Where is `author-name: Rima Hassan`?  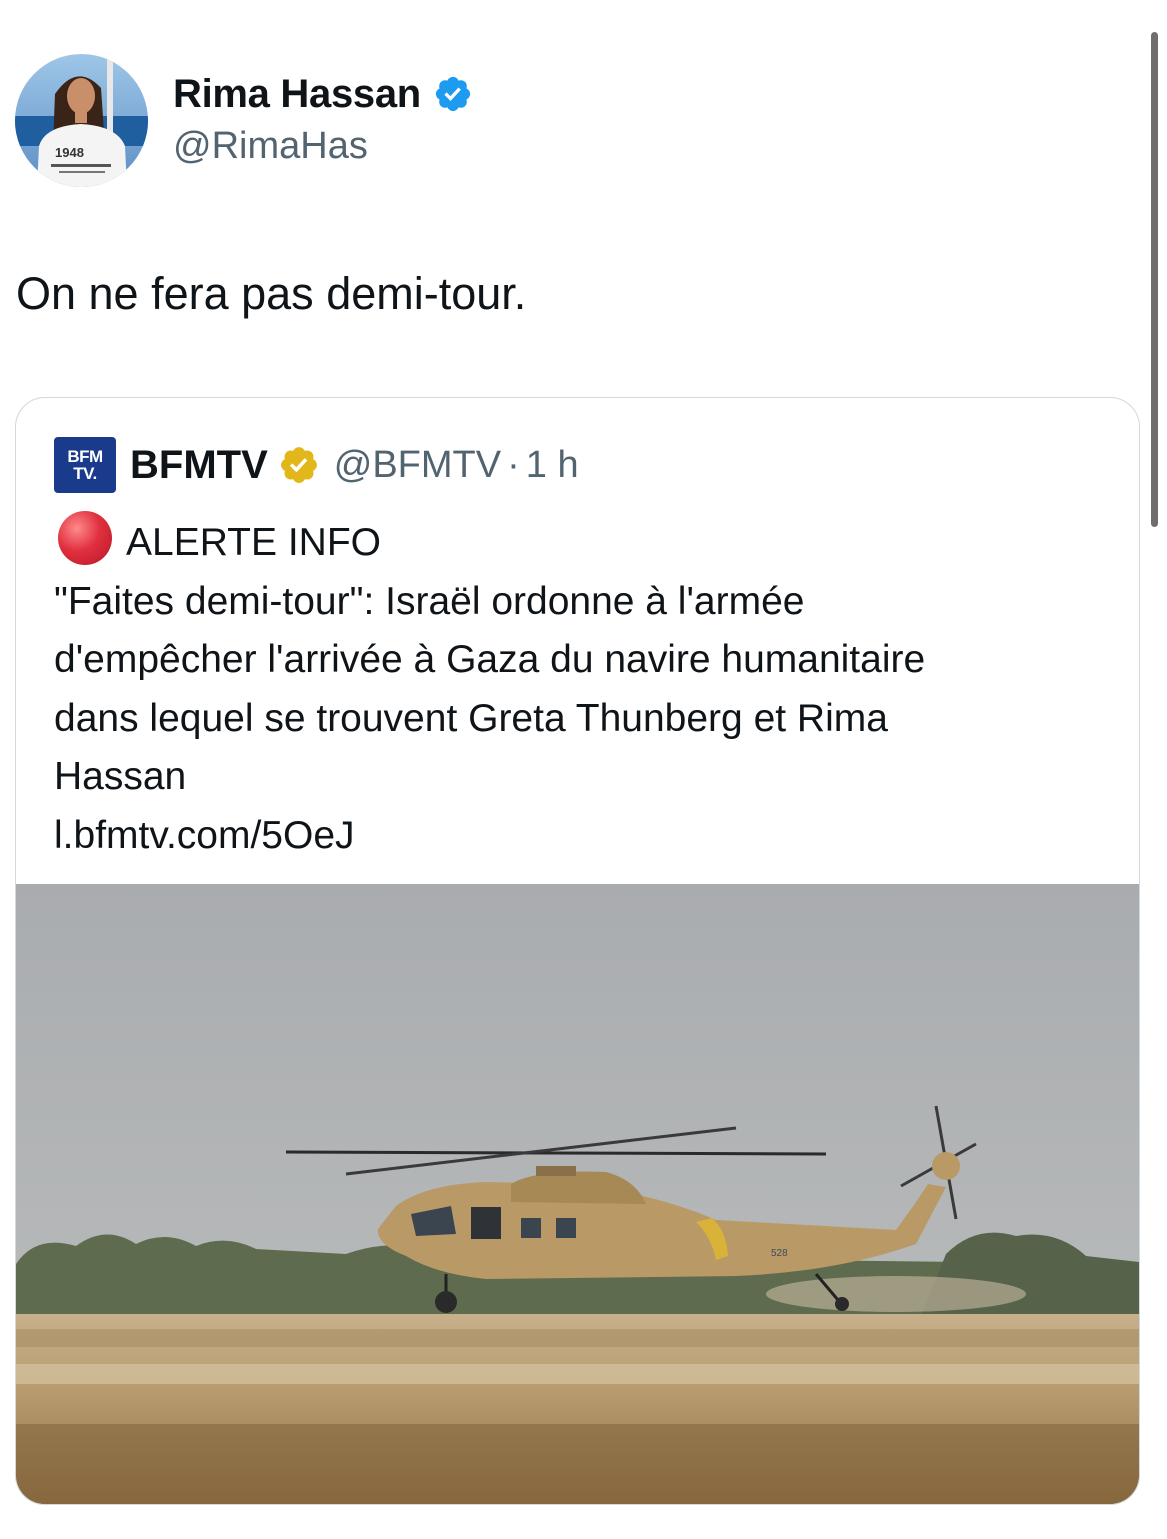 author-name: Rima Hassan is located at coordinates (297, 94).